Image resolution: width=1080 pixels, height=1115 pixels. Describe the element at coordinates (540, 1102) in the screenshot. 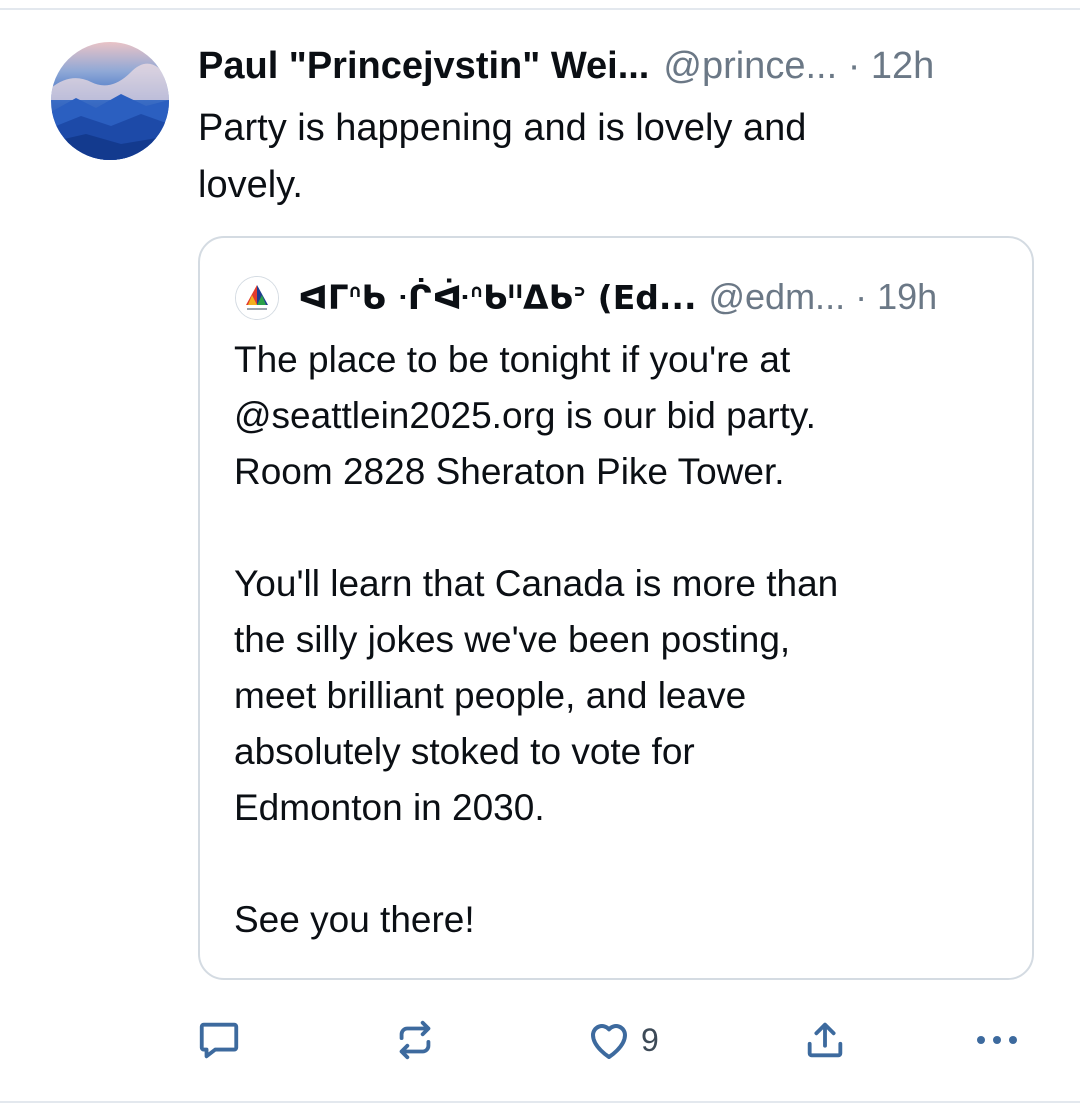

I see `bottom-divider` at that location.